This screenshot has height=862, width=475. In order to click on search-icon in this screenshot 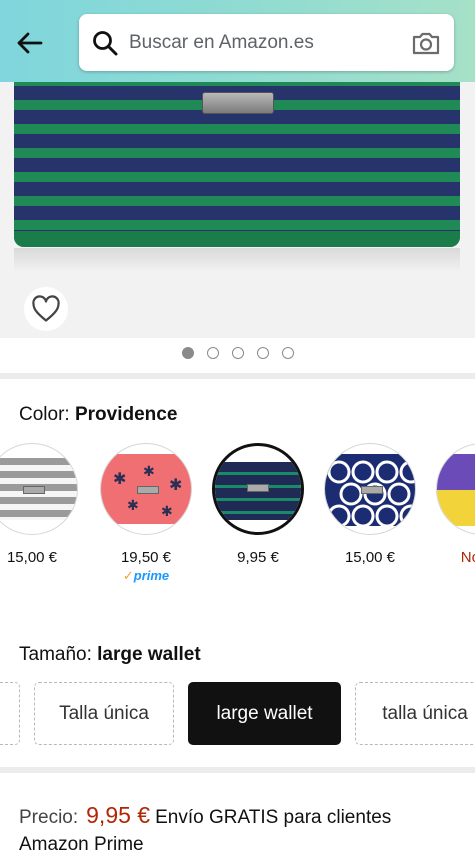, I will do `click(105, 42)`.